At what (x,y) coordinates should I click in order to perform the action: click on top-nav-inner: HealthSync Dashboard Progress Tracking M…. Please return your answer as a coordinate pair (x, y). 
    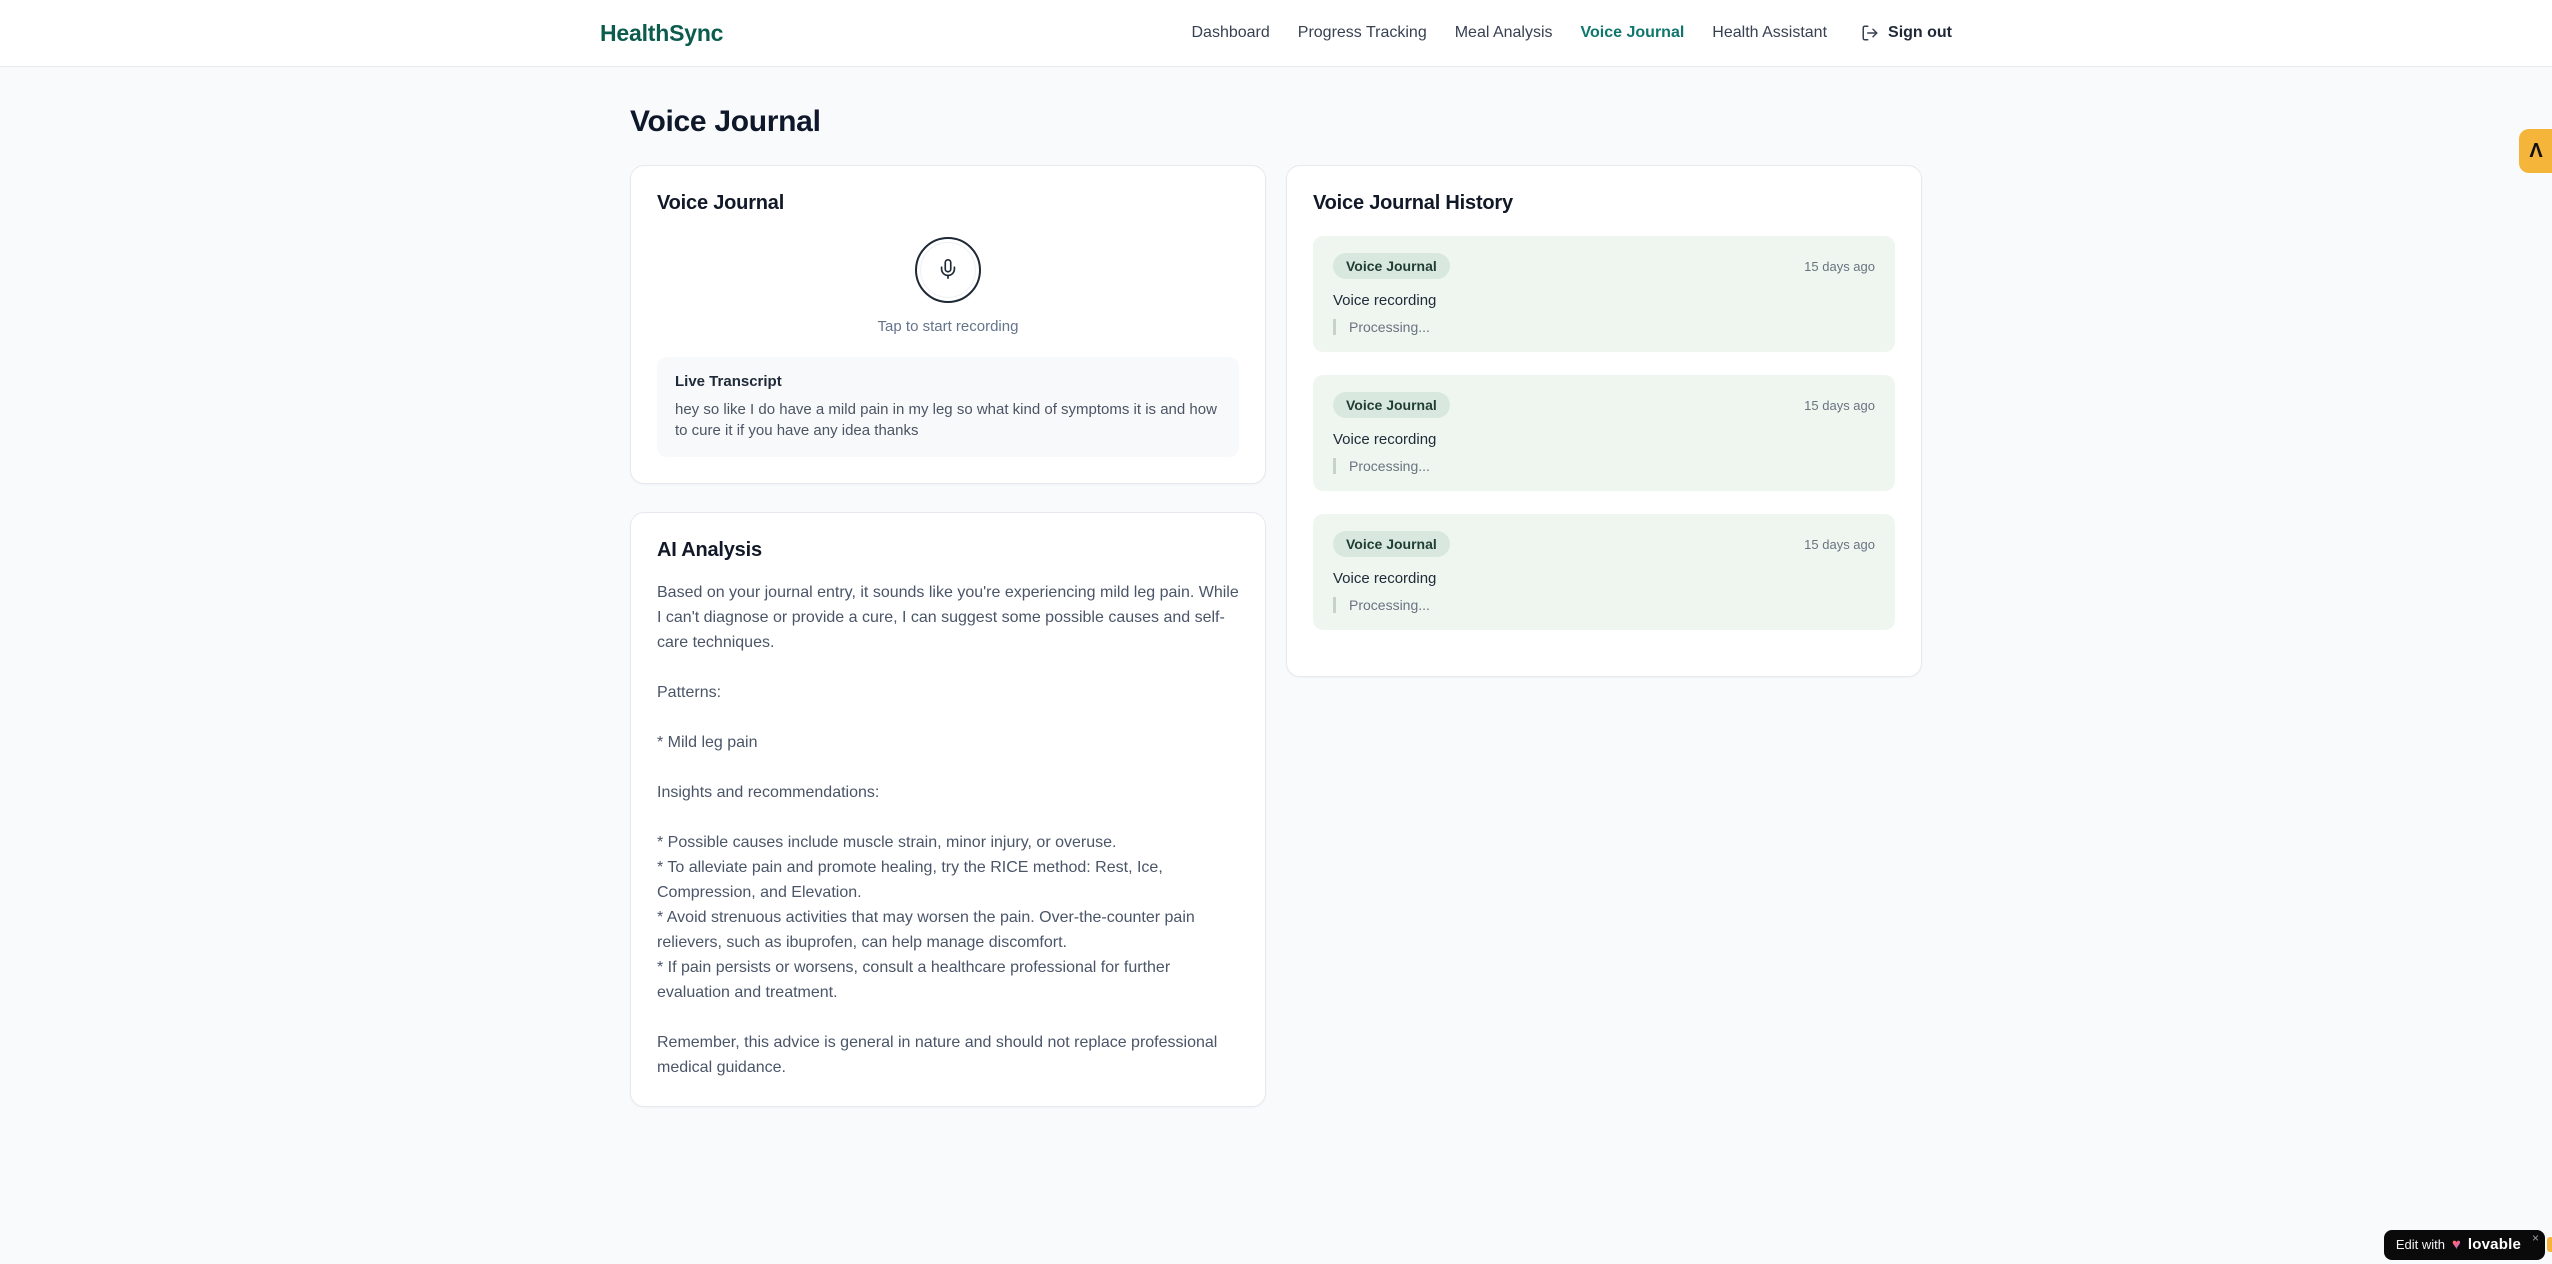
    Looking at the image, I should click on (1276, 33).